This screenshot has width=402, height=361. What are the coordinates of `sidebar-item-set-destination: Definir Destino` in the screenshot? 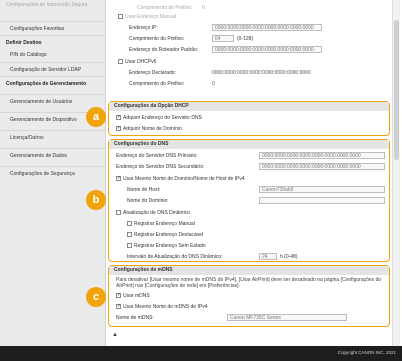 It's located at (53, 42).